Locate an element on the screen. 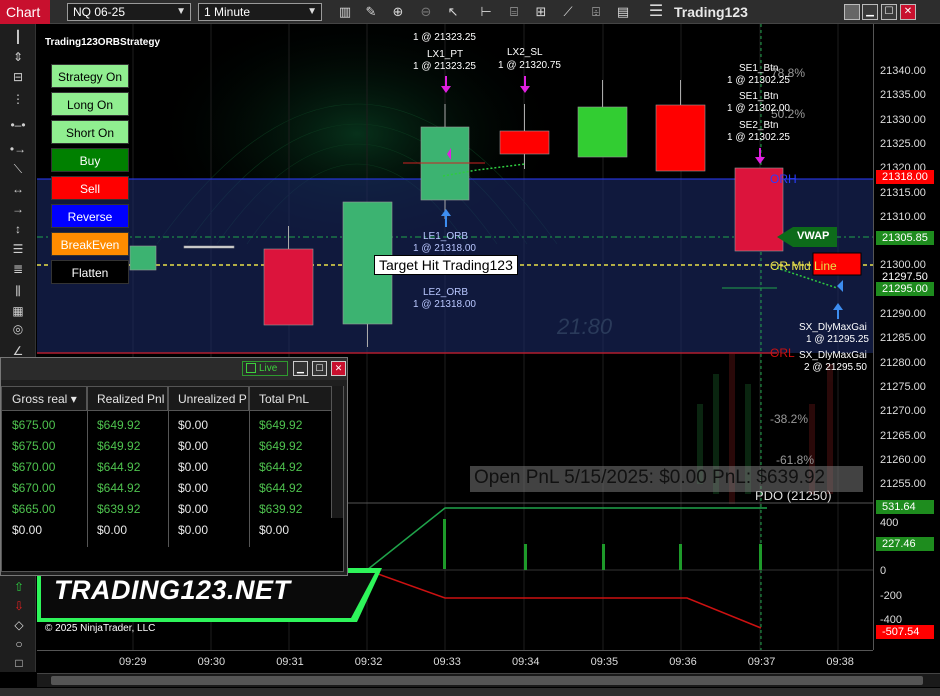 The height and width of the screenshot is (696, 940). le1-fill: 1 @ 21318.00 is located at coordinates (444, 248).